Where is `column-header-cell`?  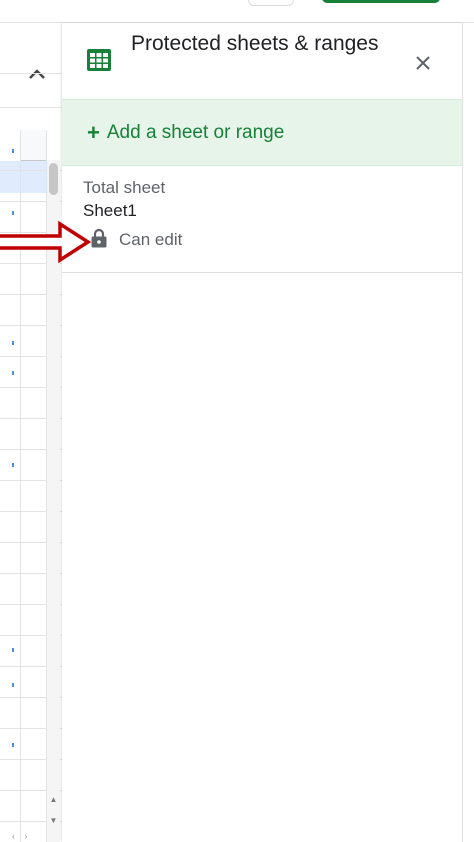
column-header-cell is located at coordinates (33, 145).